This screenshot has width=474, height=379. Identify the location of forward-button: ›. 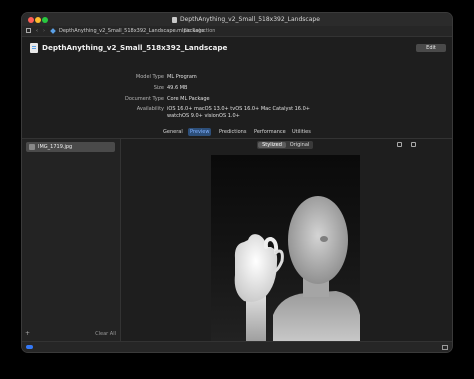
(44, 31).